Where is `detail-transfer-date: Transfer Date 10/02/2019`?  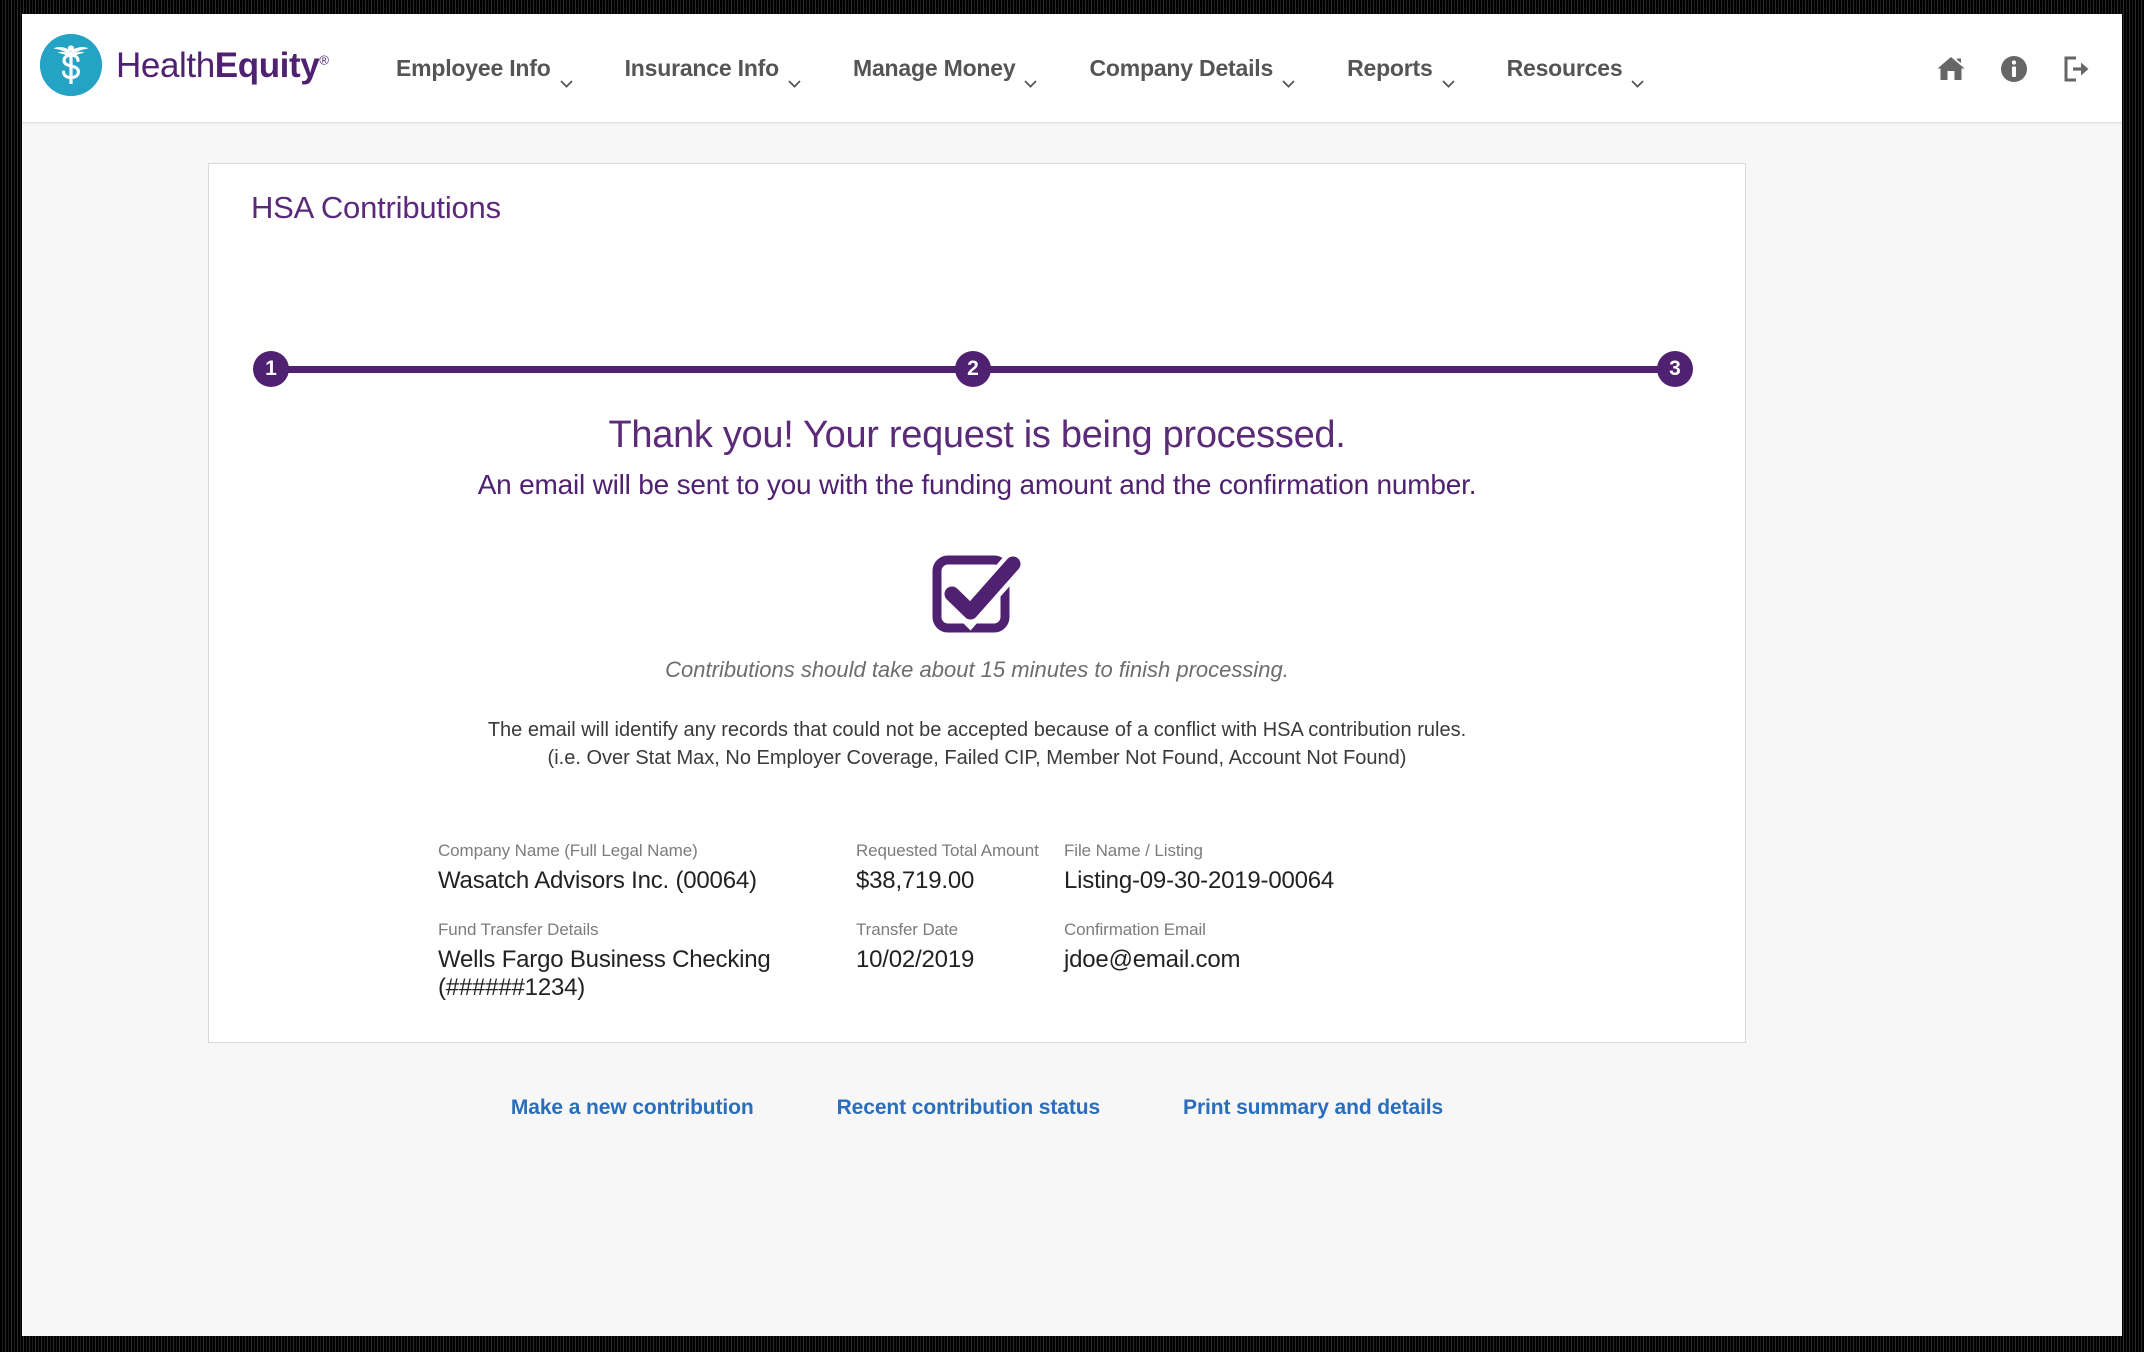 detail-transfer-date: Transfer Date 10/02/2019 is located at coordinates (960, 961).